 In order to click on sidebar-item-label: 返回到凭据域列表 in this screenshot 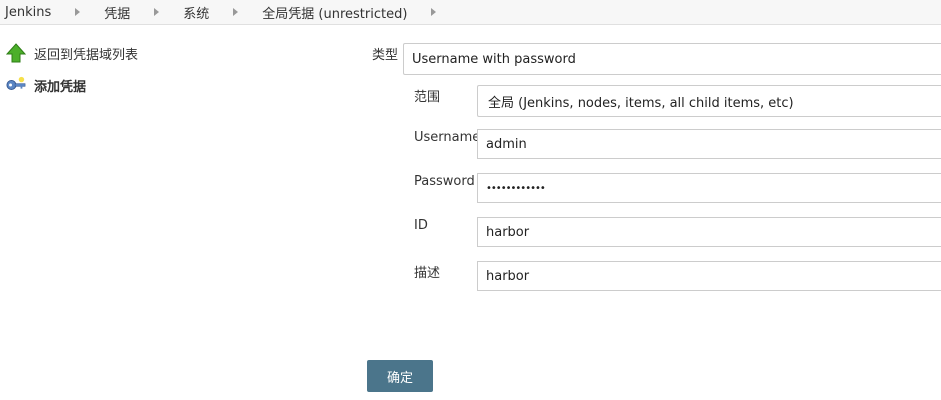, I will do `click(86, 53)`.